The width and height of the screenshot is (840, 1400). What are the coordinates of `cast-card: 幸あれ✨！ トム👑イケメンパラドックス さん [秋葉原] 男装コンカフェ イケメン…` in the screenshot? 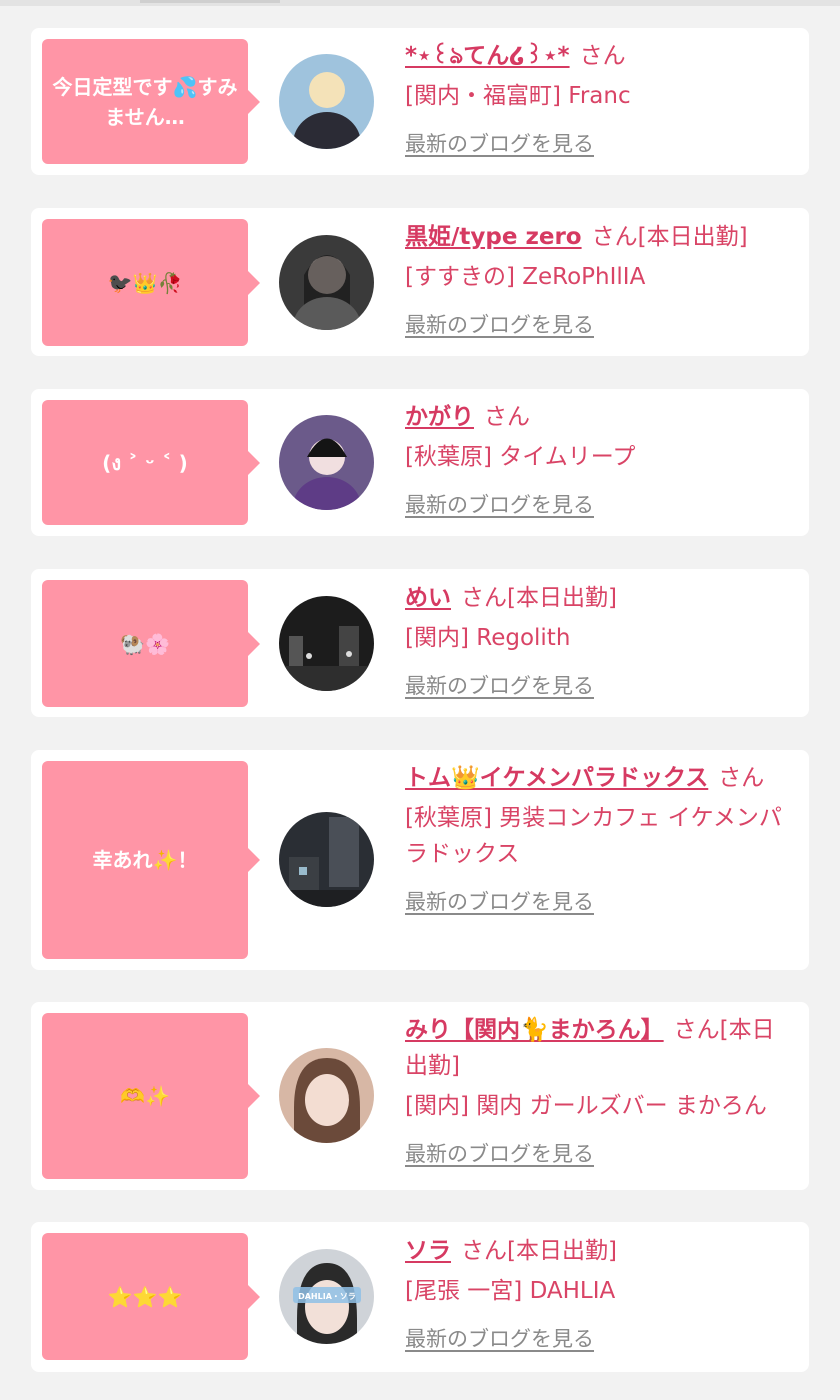 It's located at (420, 860).